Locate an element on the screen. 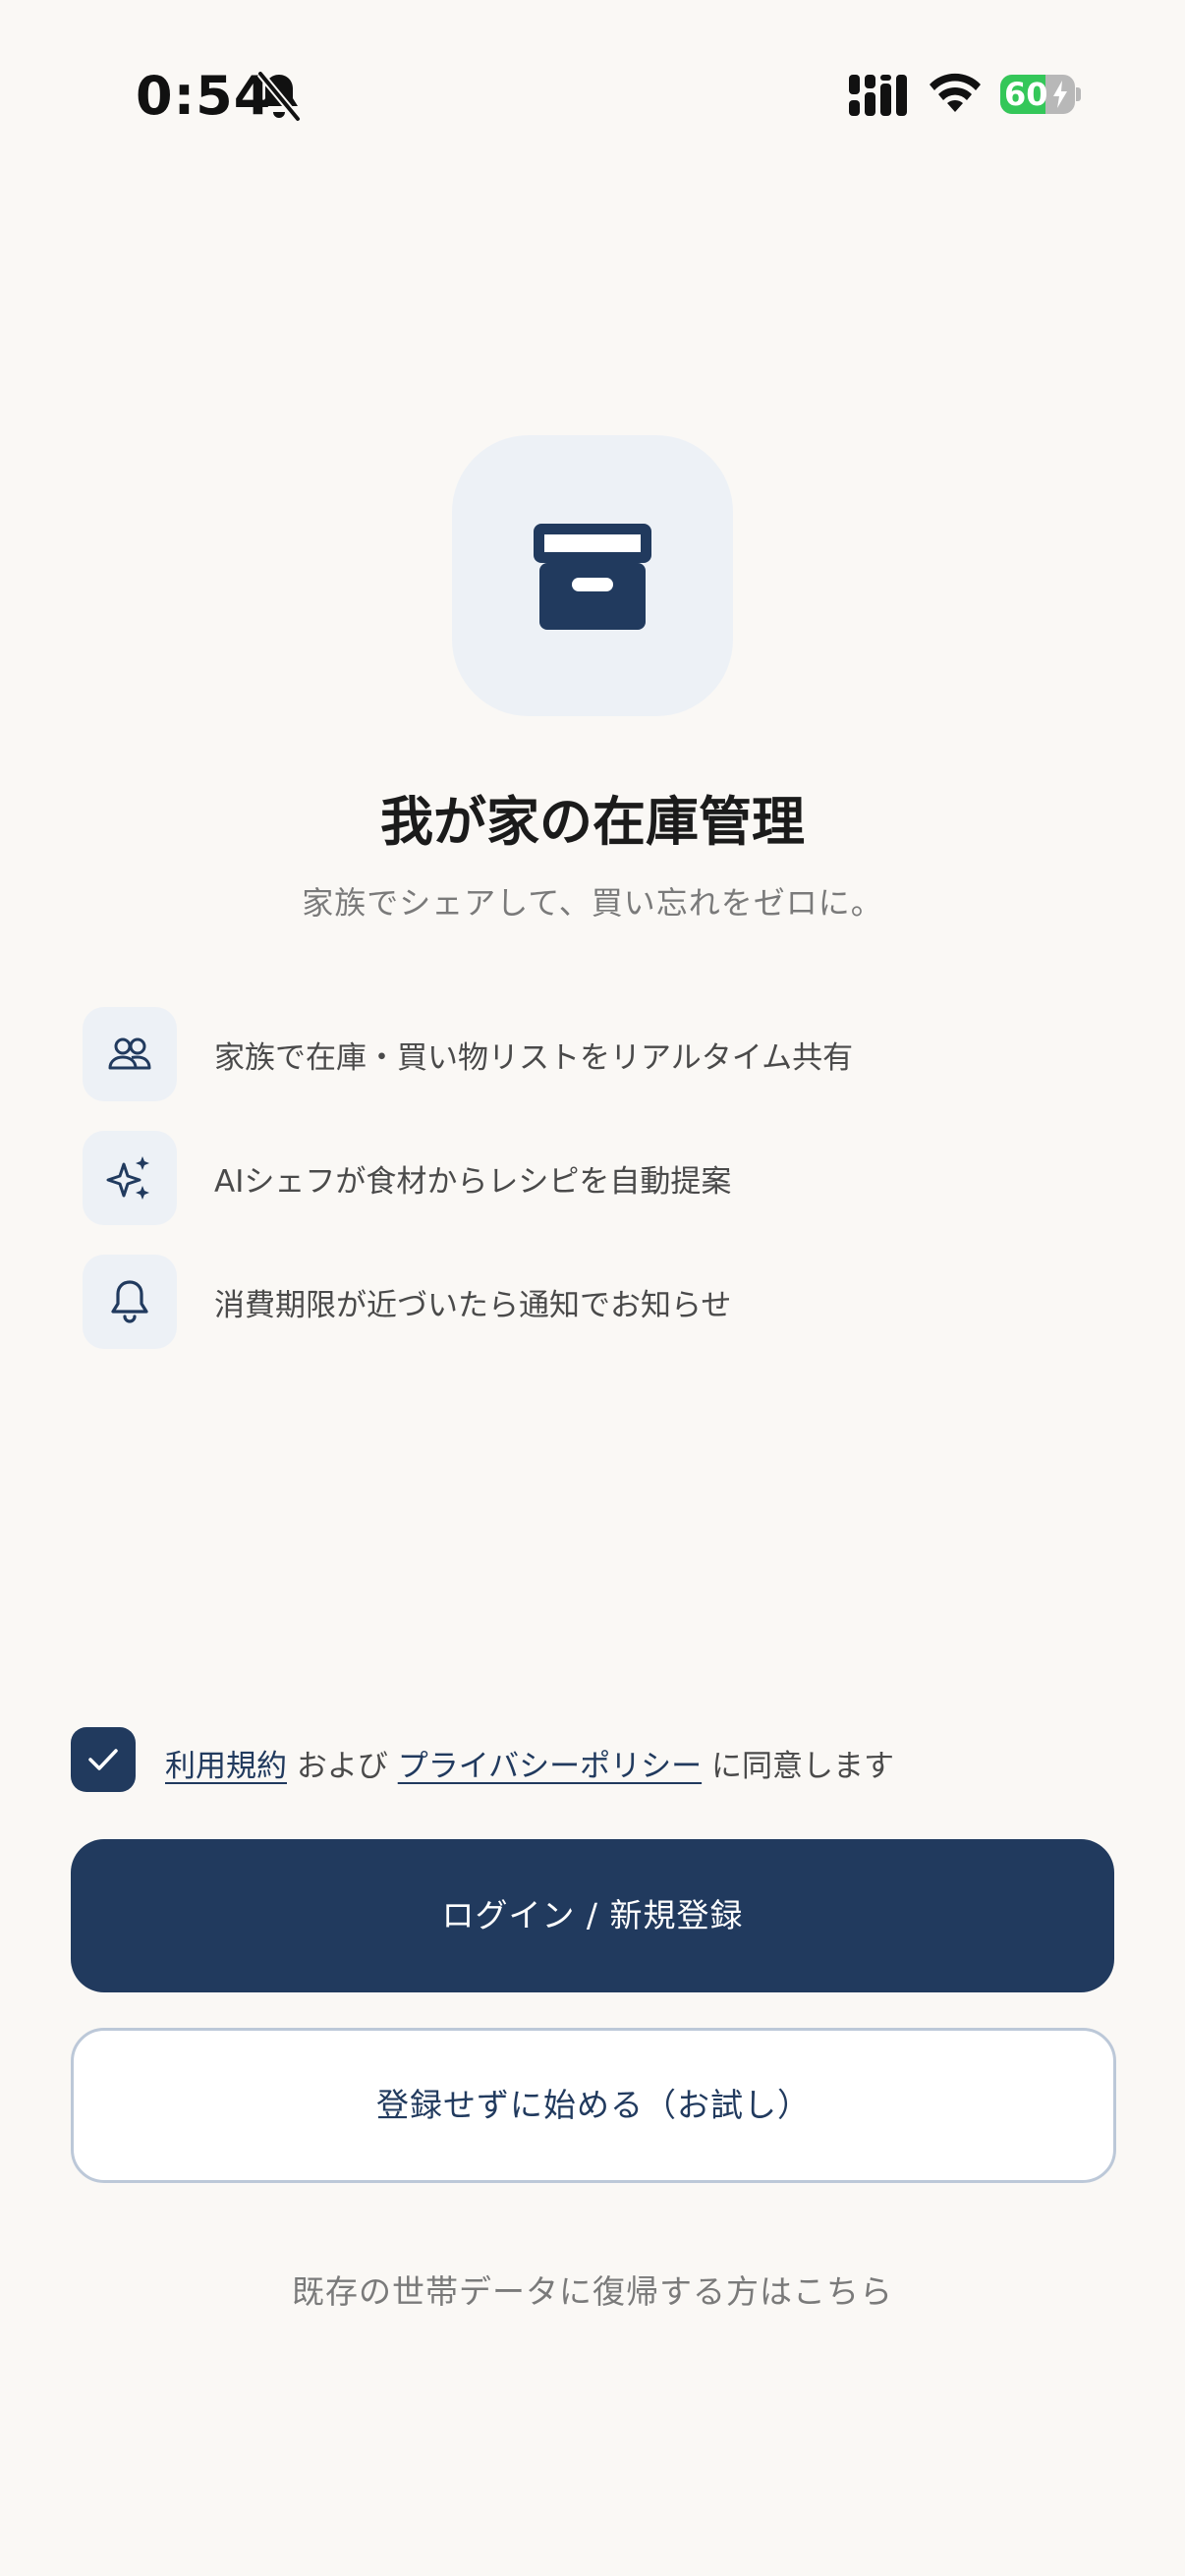 Image resolution: width=1185 pixels, height=2576 pixels. battery-body: 60 is located at coordinates (1038, 94).